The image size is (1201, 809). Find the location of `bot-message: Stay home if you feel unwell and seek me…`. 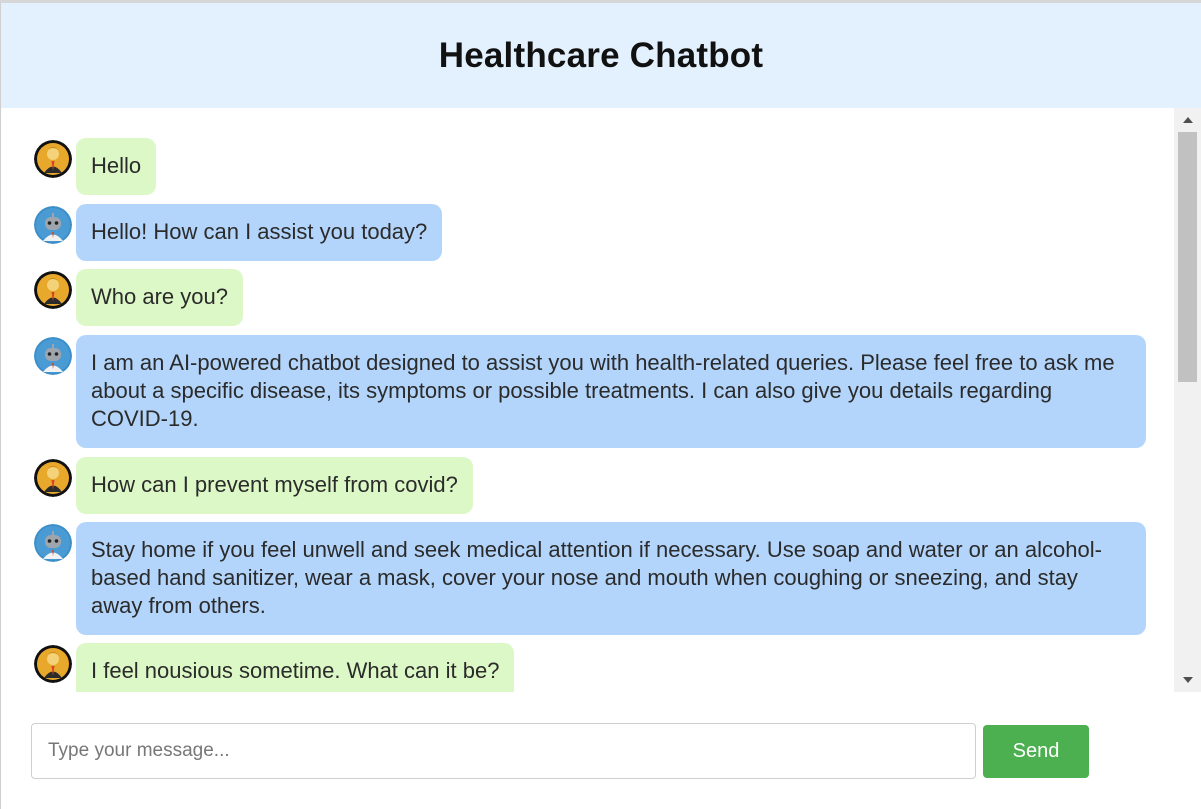

bot-message: Stay home if you feel unwell and seek me… is located at coordinates (590, 578).